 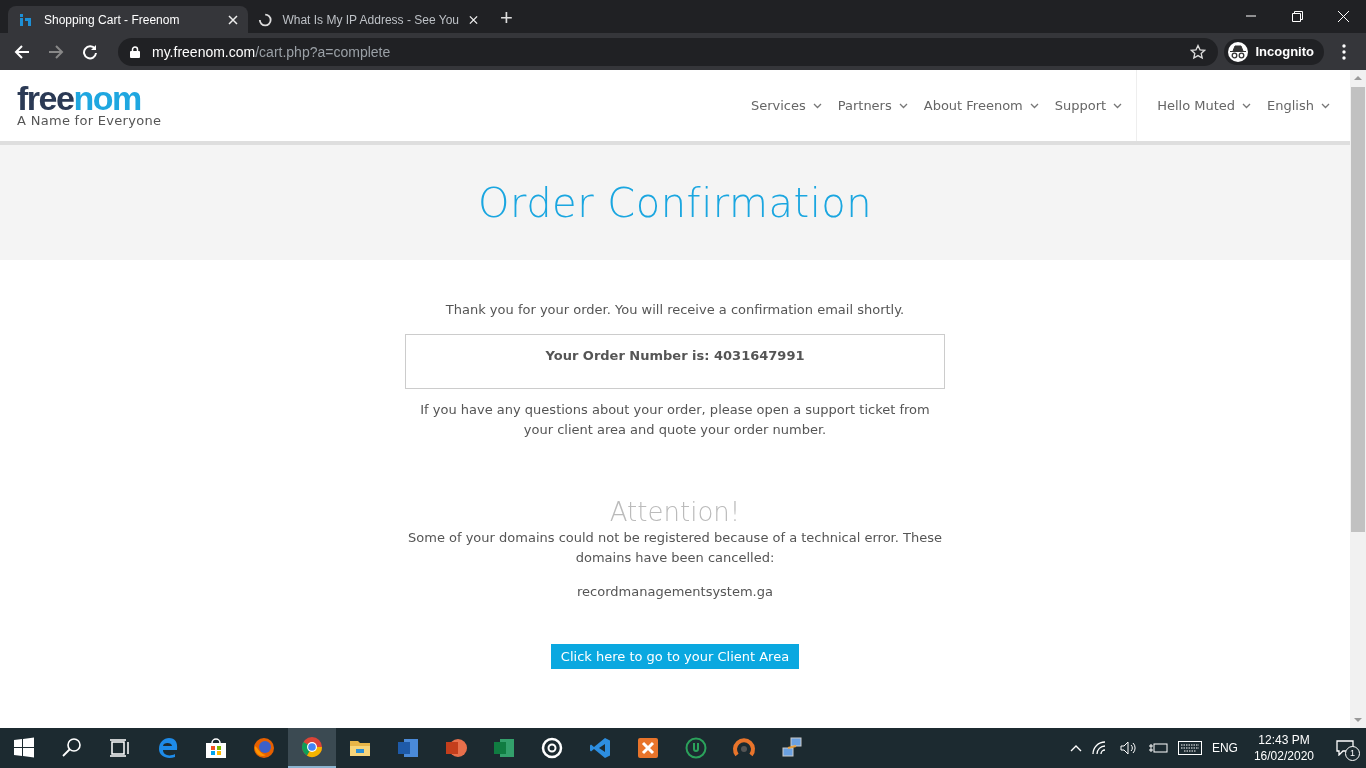 I want to click on nav-menu-item: English, so click(x=1298, y=105).